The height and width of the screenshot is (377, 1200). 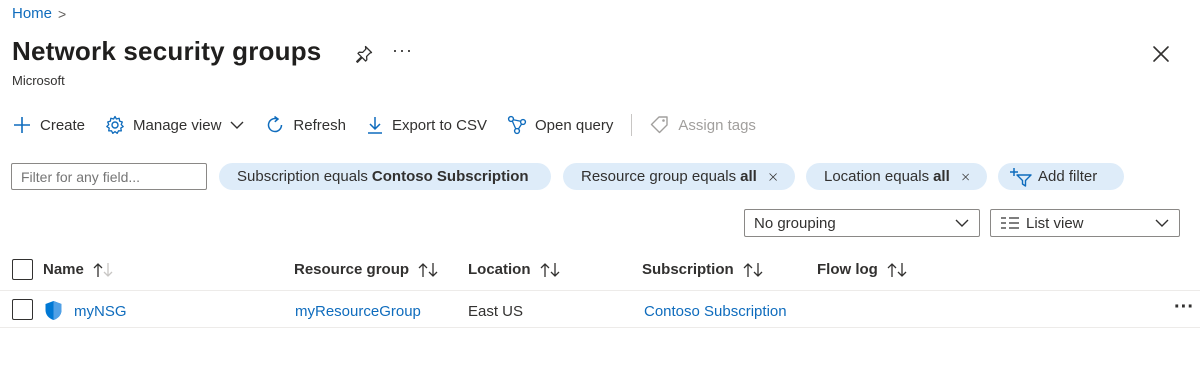 I want to click on location-filter-pill: Location equals all, so click(x=896, y=176).